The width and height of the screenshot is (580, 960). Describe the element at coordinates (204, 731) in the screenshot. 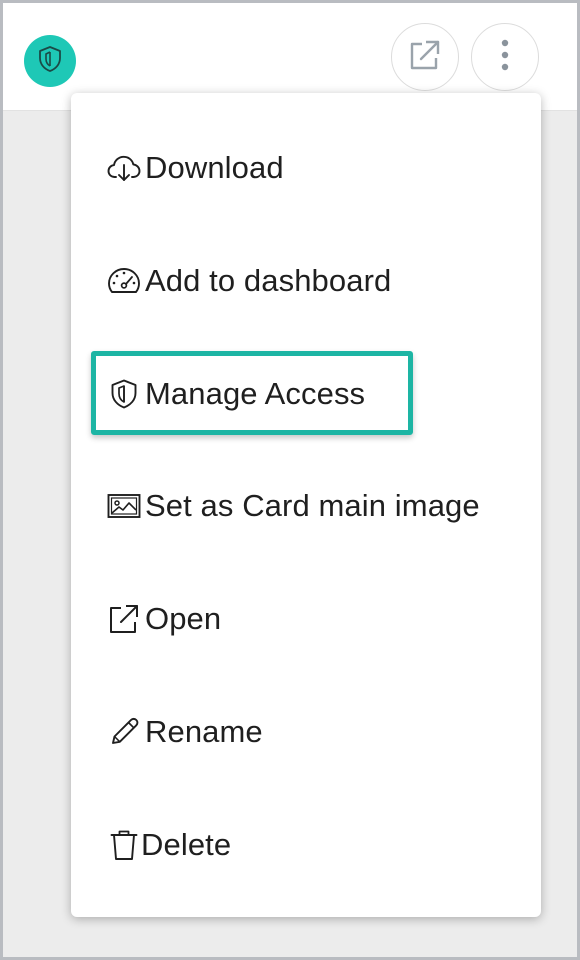

I see `menu-item-label: Rename` at that location.